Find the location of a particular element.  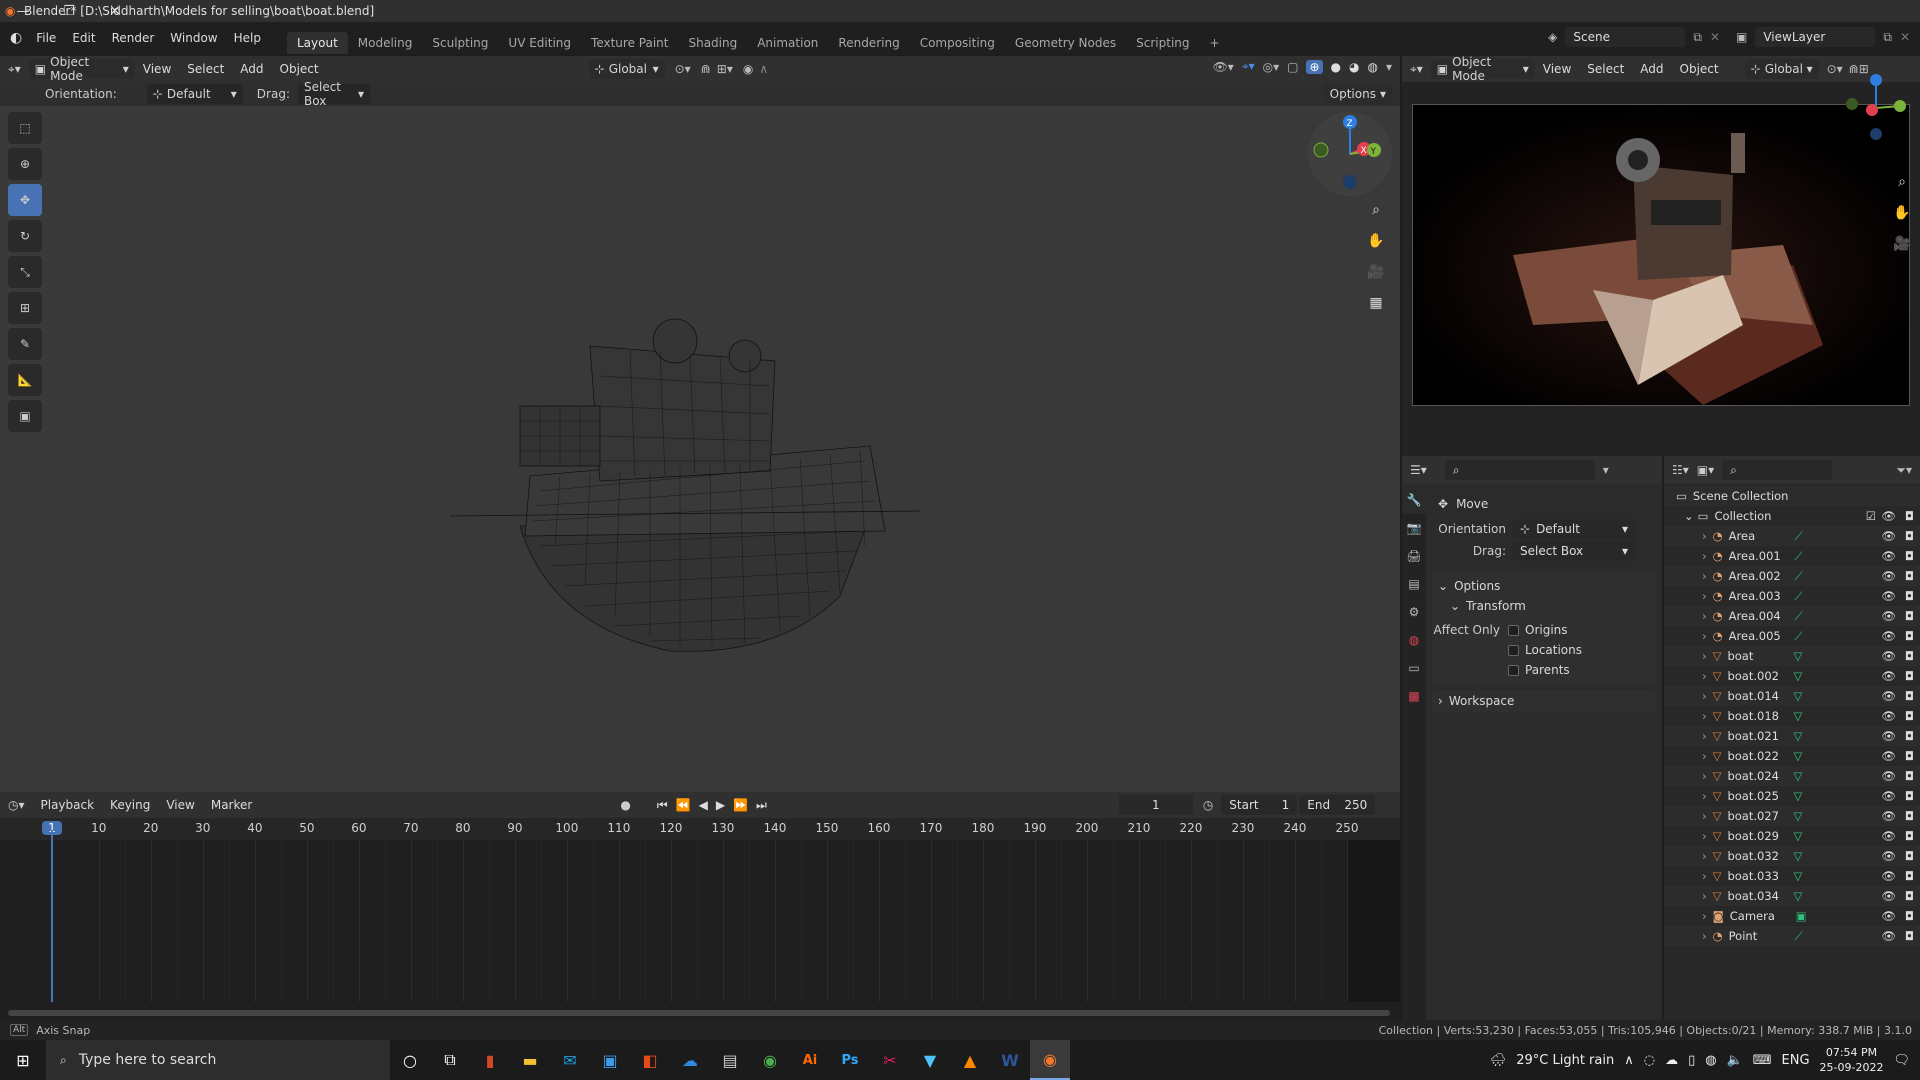

next-keyframe-icon: ⏩ is located at coordinates (740, 805).